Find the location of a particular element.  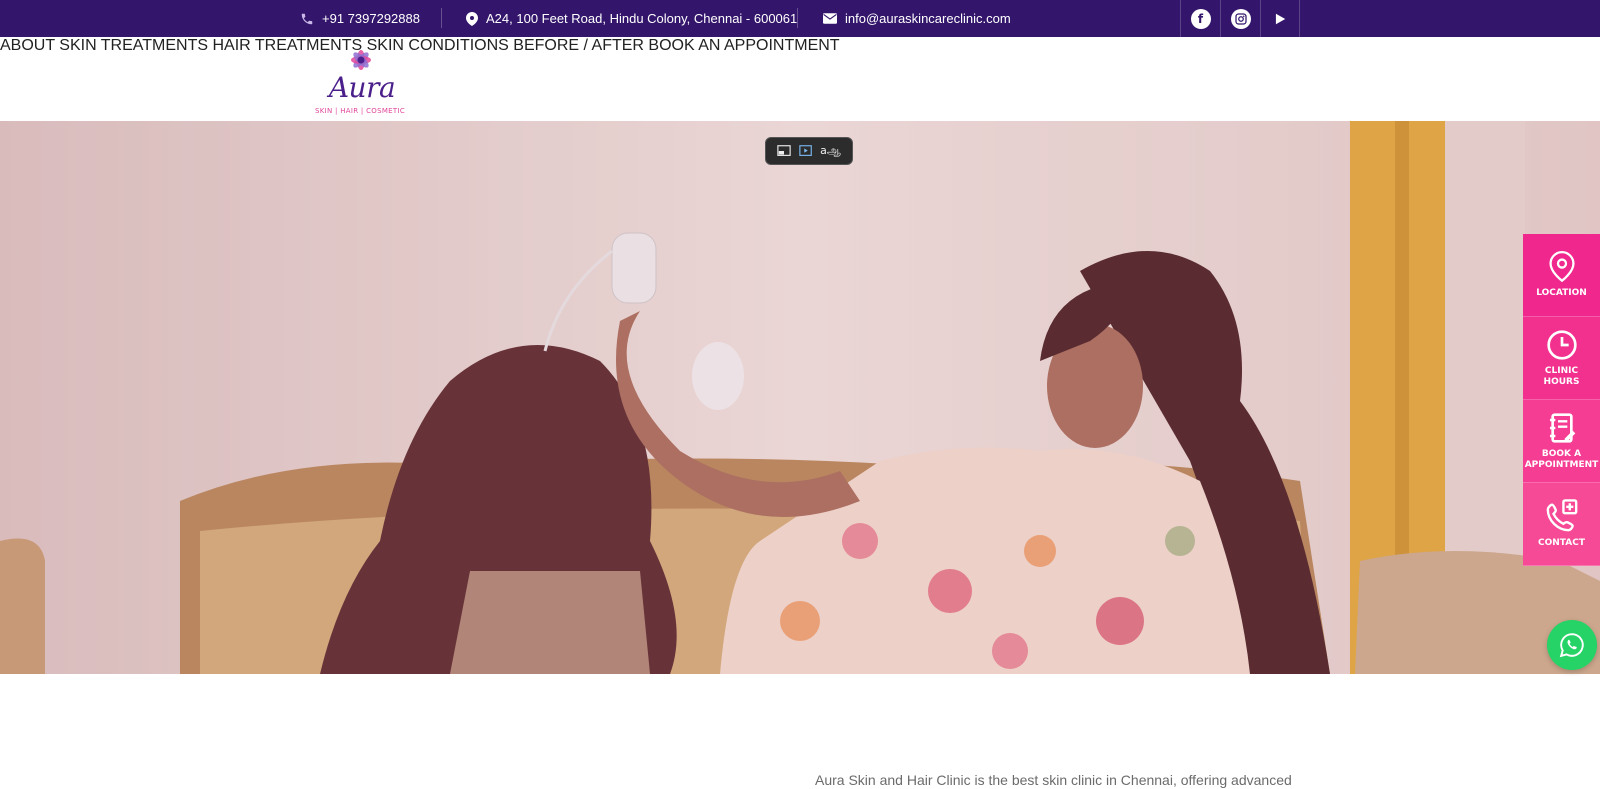

facebook-link: f is located at coordinates (1200, 18).